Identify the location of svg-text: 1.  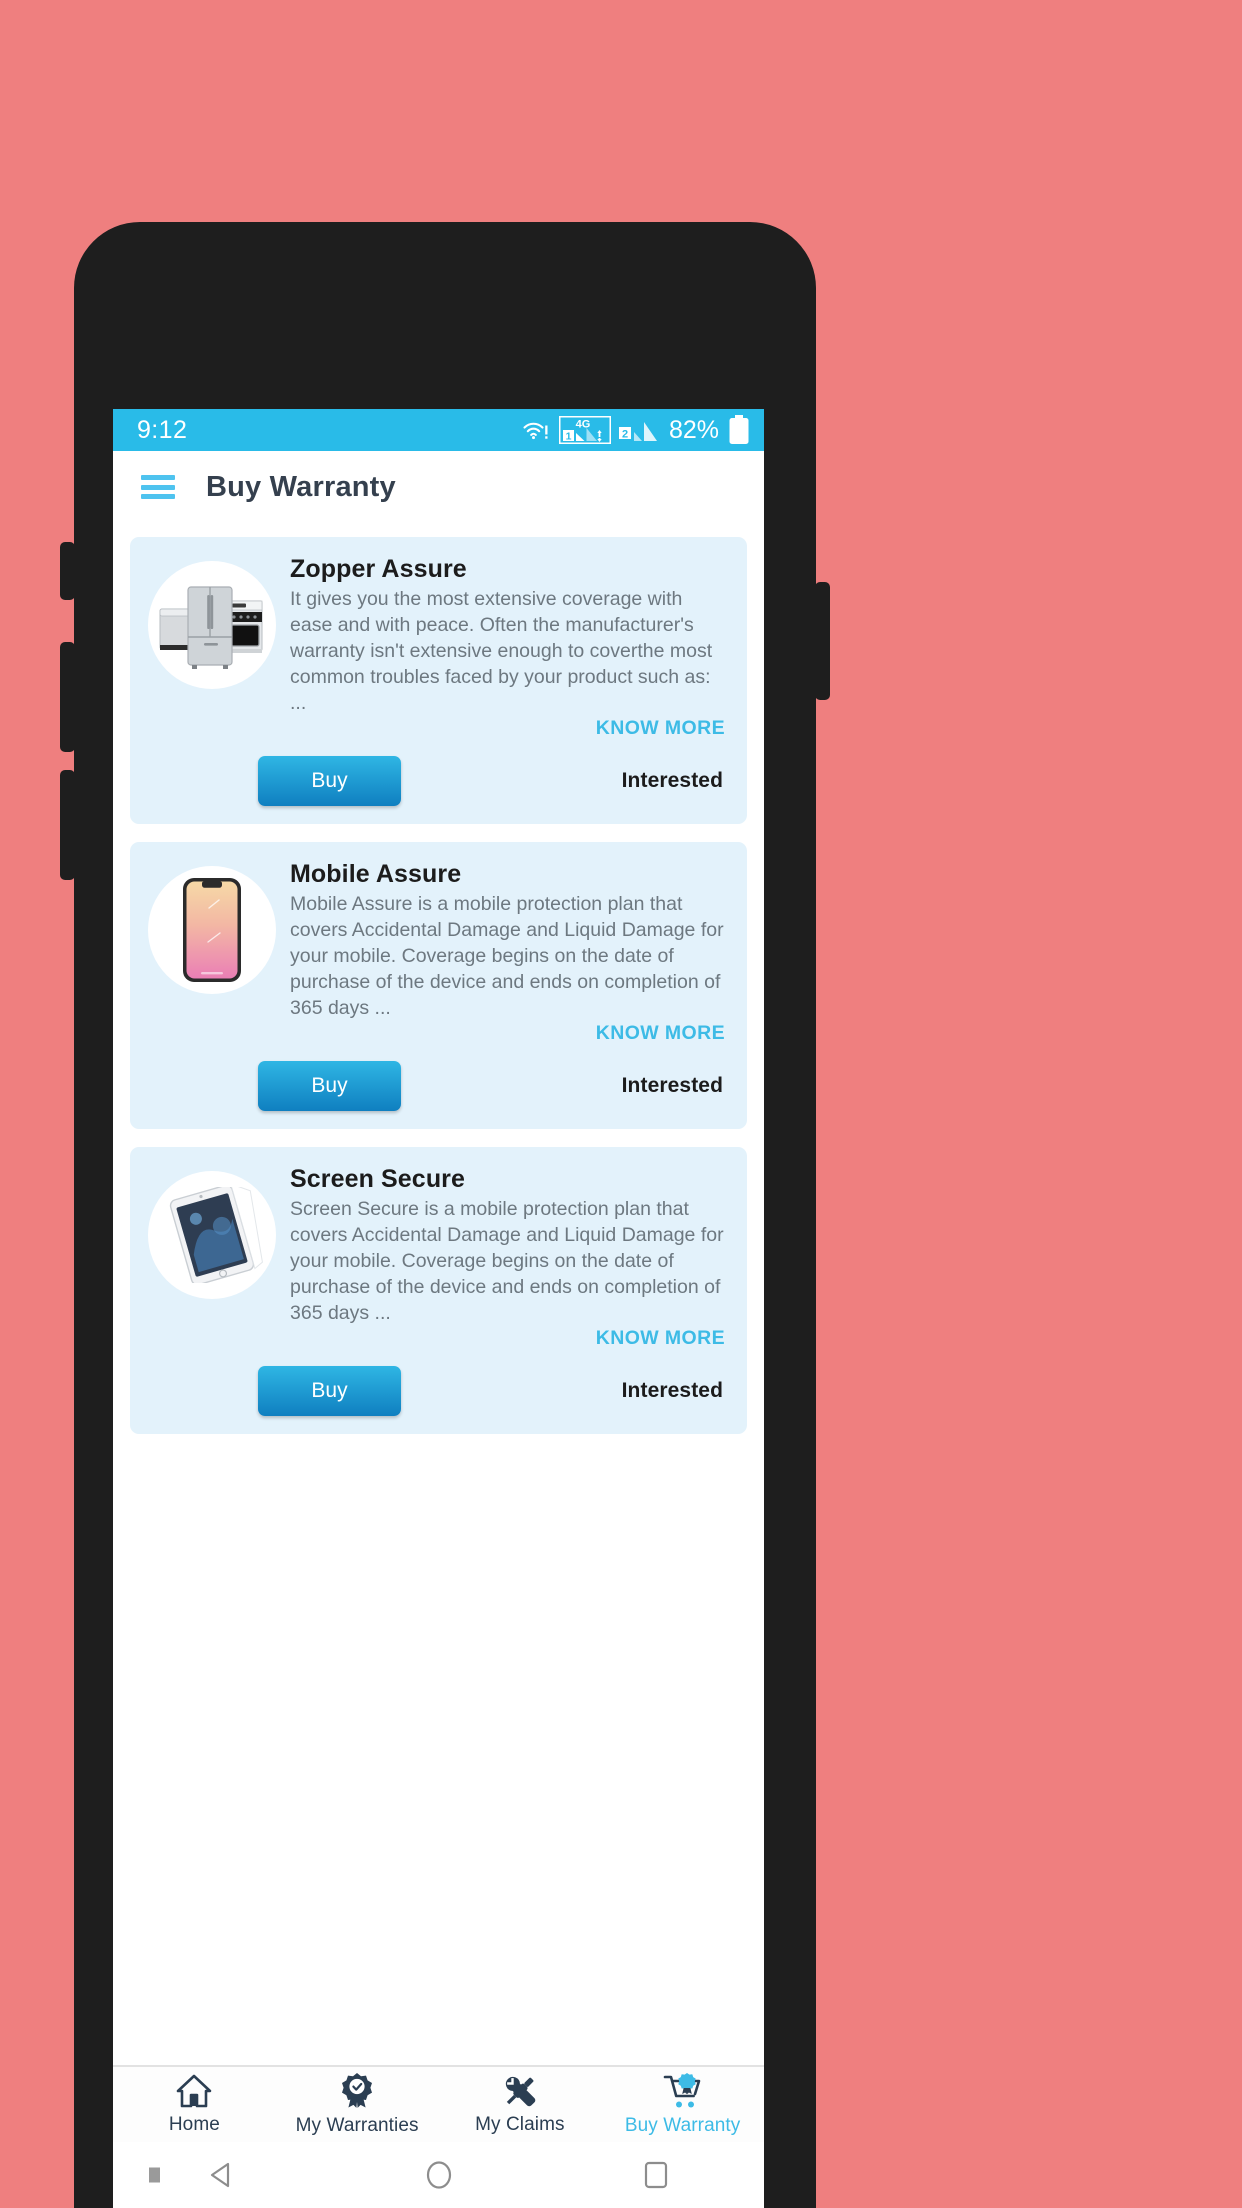
(569, 436).